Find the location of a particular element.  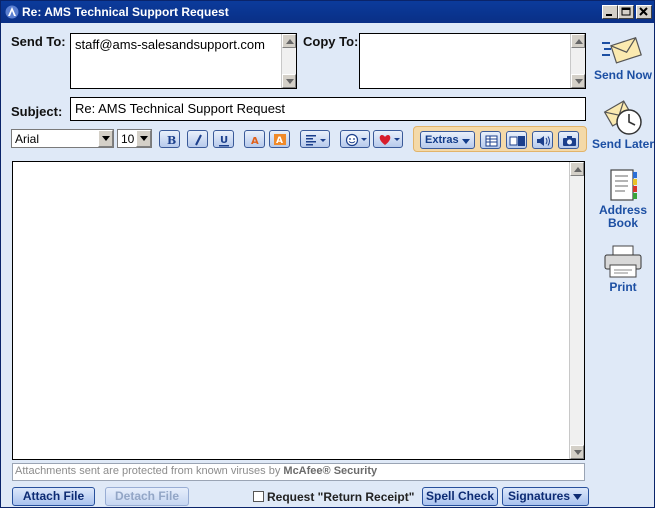

signatures-button: Signatures is located at coordinates (545, 496).